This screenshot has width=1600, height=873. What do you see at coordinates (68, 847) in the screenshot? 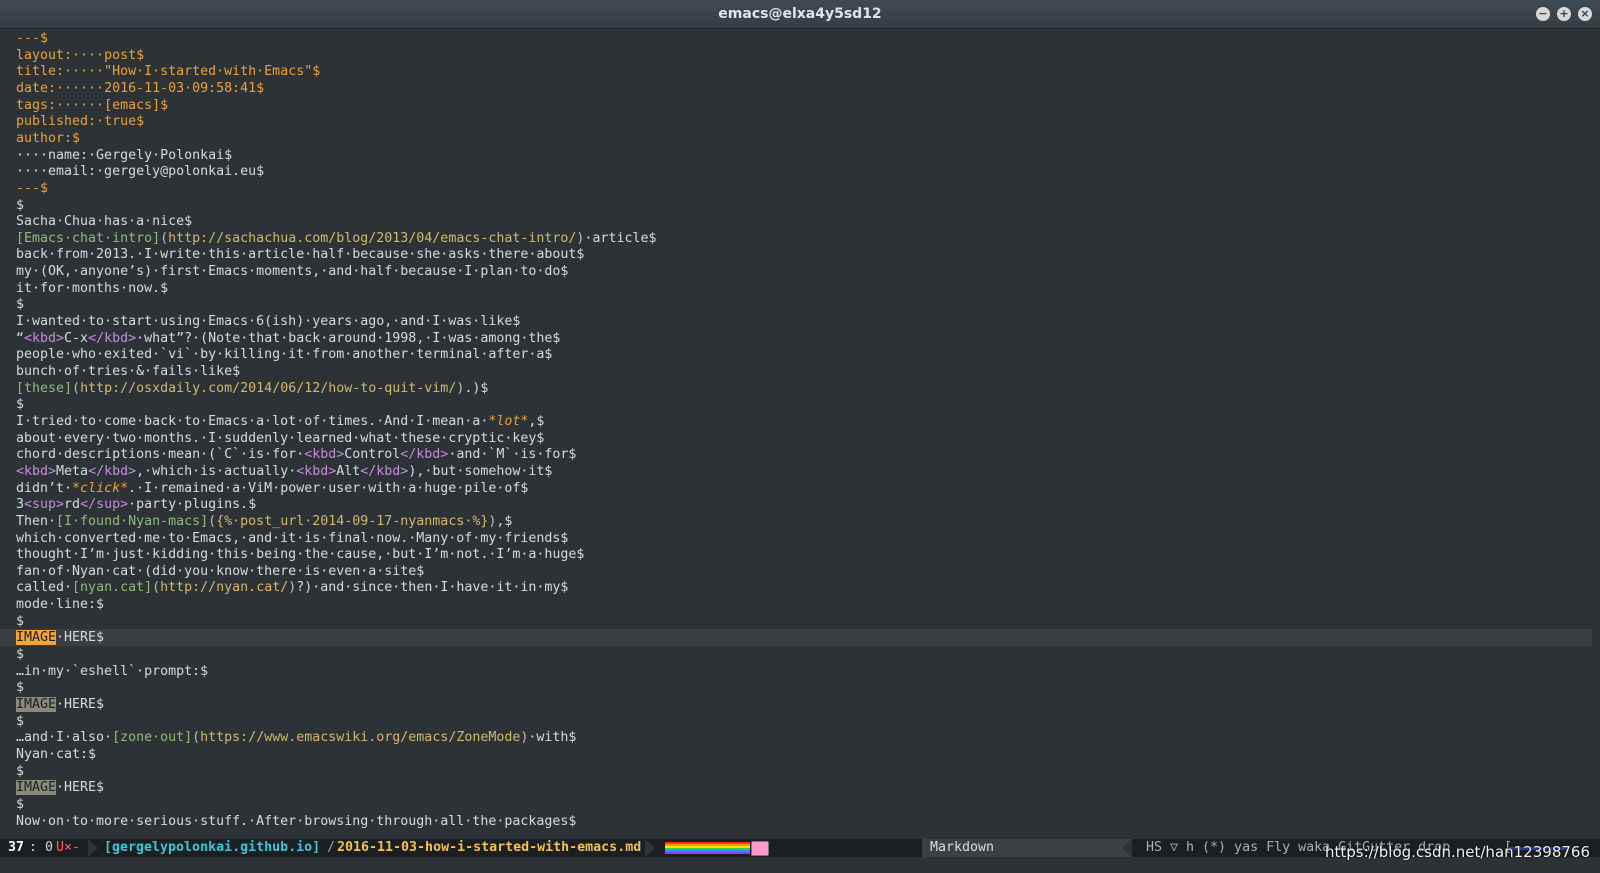
I see `buffer-modified-indicator: U×-` at bounding box center [68, 847].